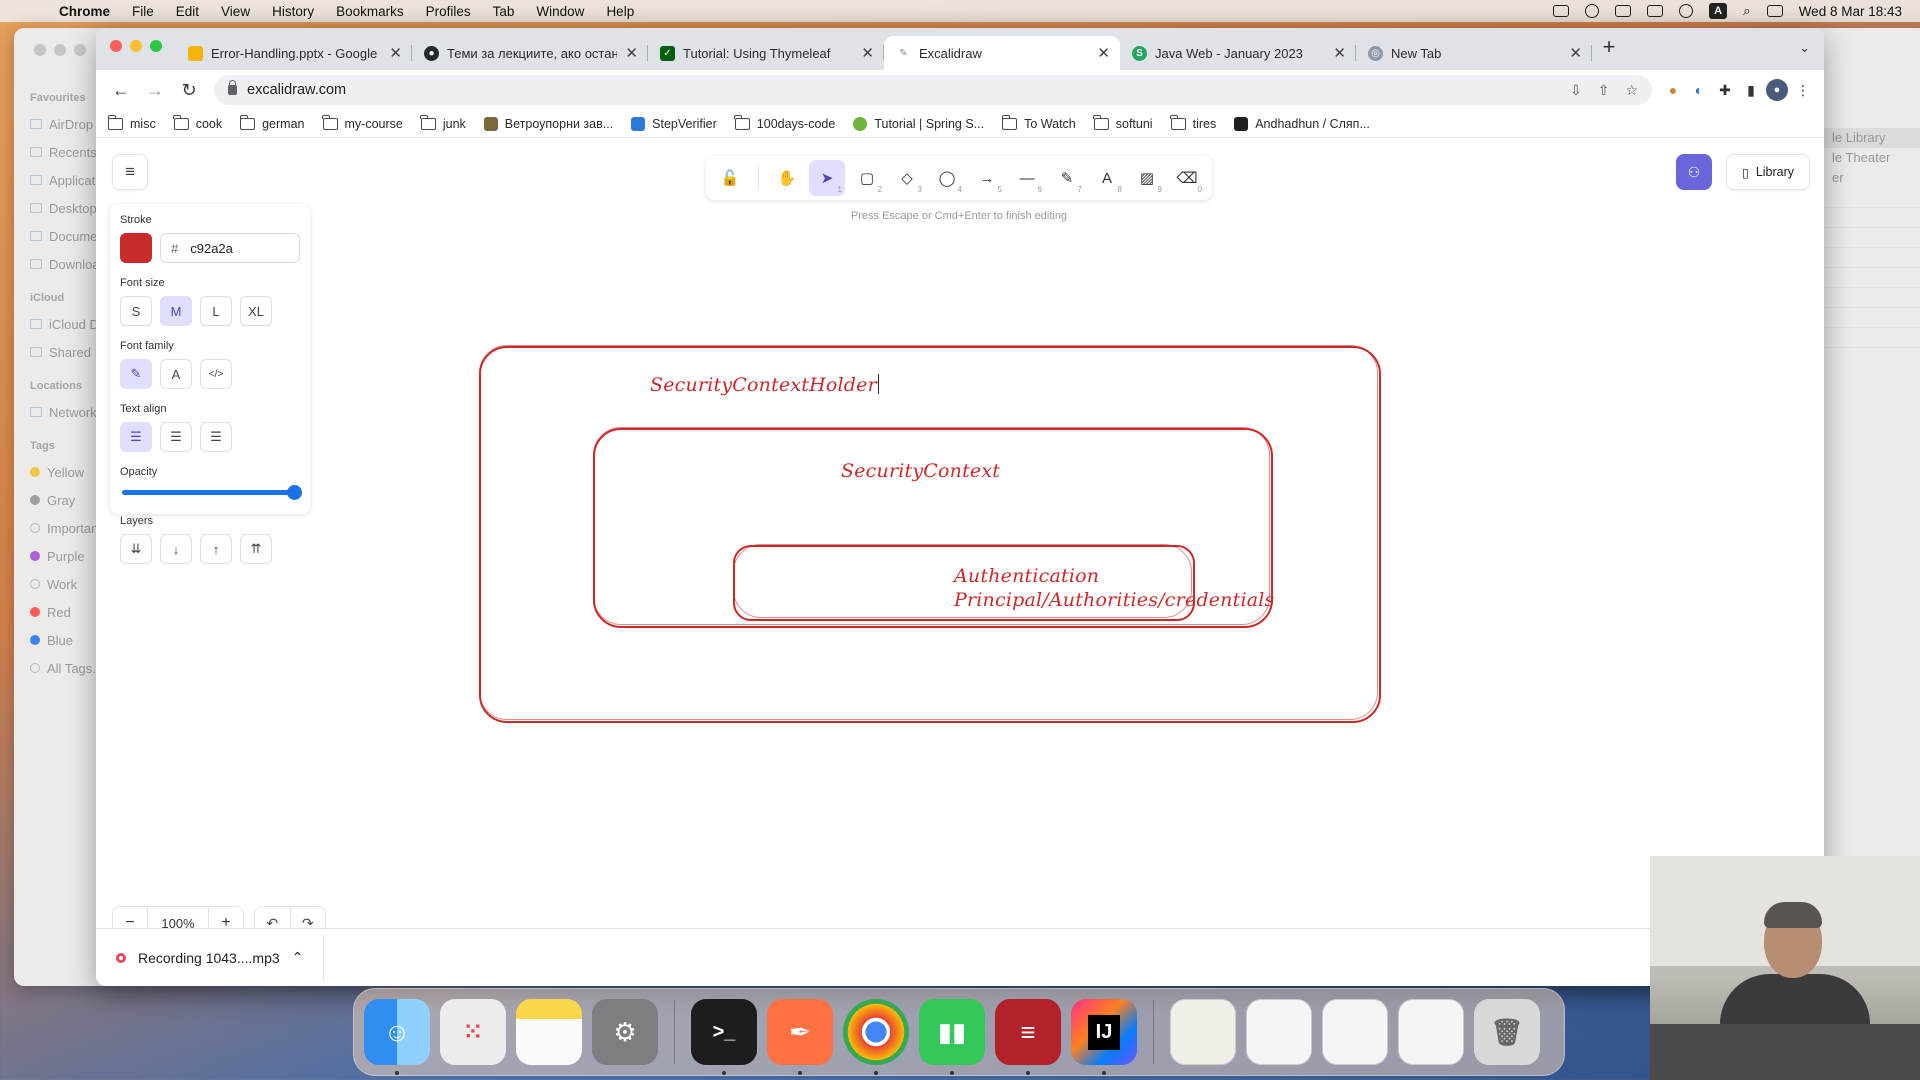 This screenshot has height=1080, width=1920. Describe the element at coordinates (560, 11) in the screenshot. I see `menu-window: Window` at that location.